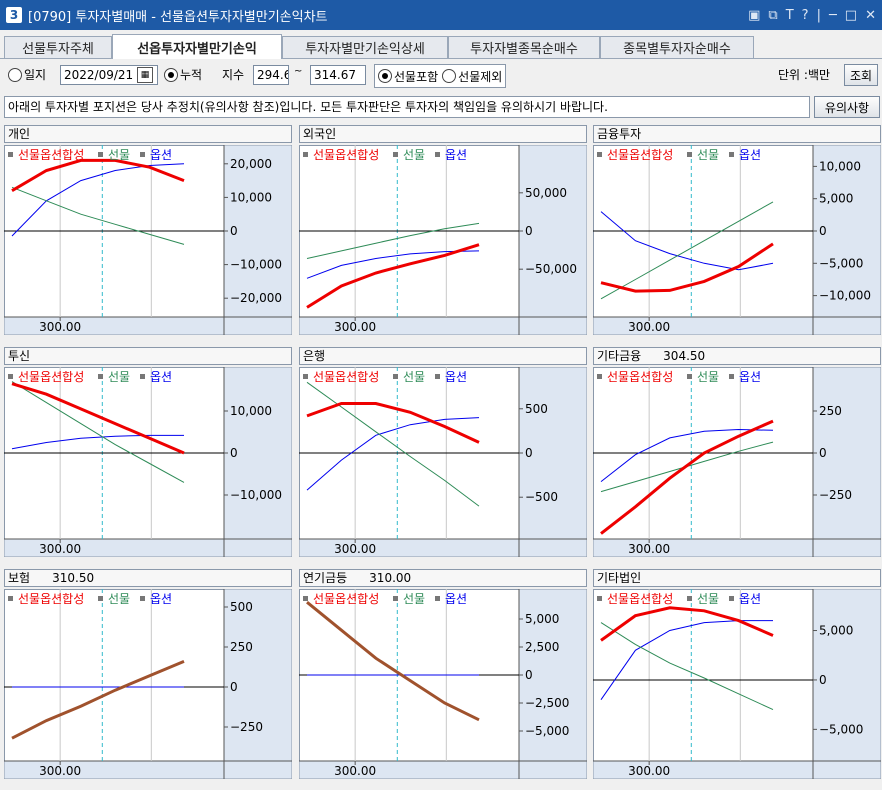 This screenshot has width=882, height=790. Describe the element at coordinates (833, 15) in the screenshot. I see `minimize-icon: ─` at that location.